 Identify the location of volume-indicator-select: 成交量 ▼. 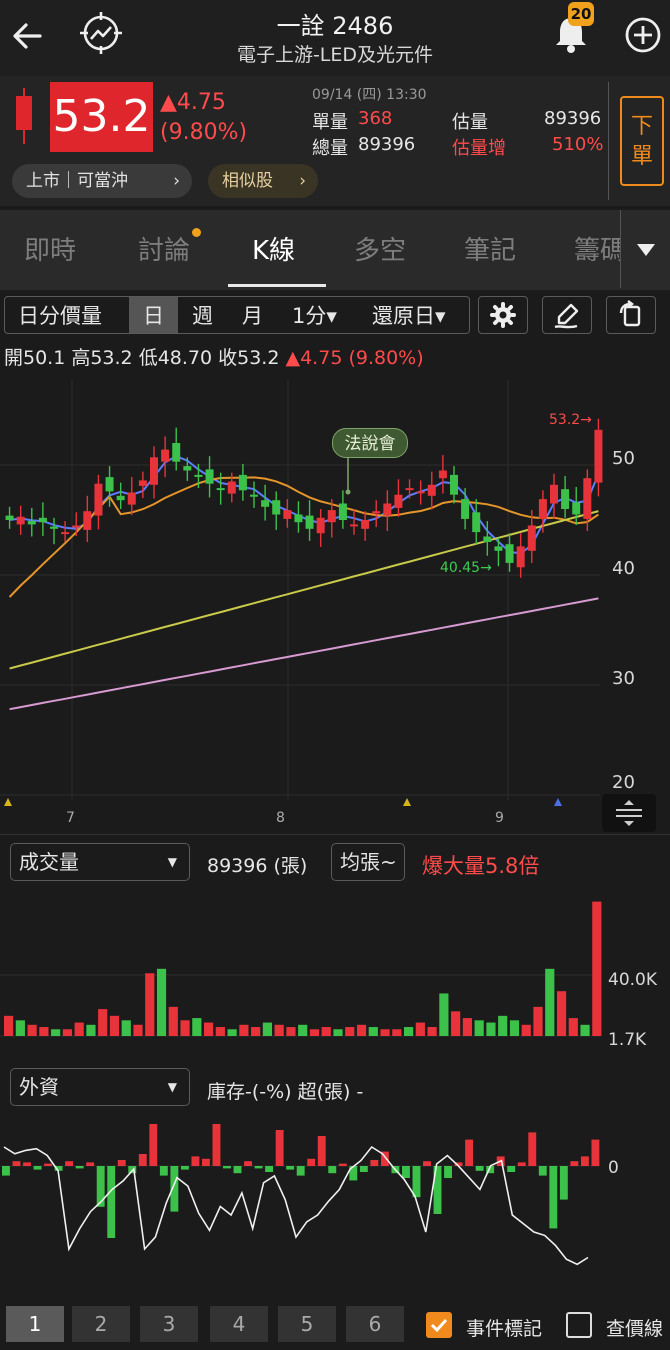
(100, 862).